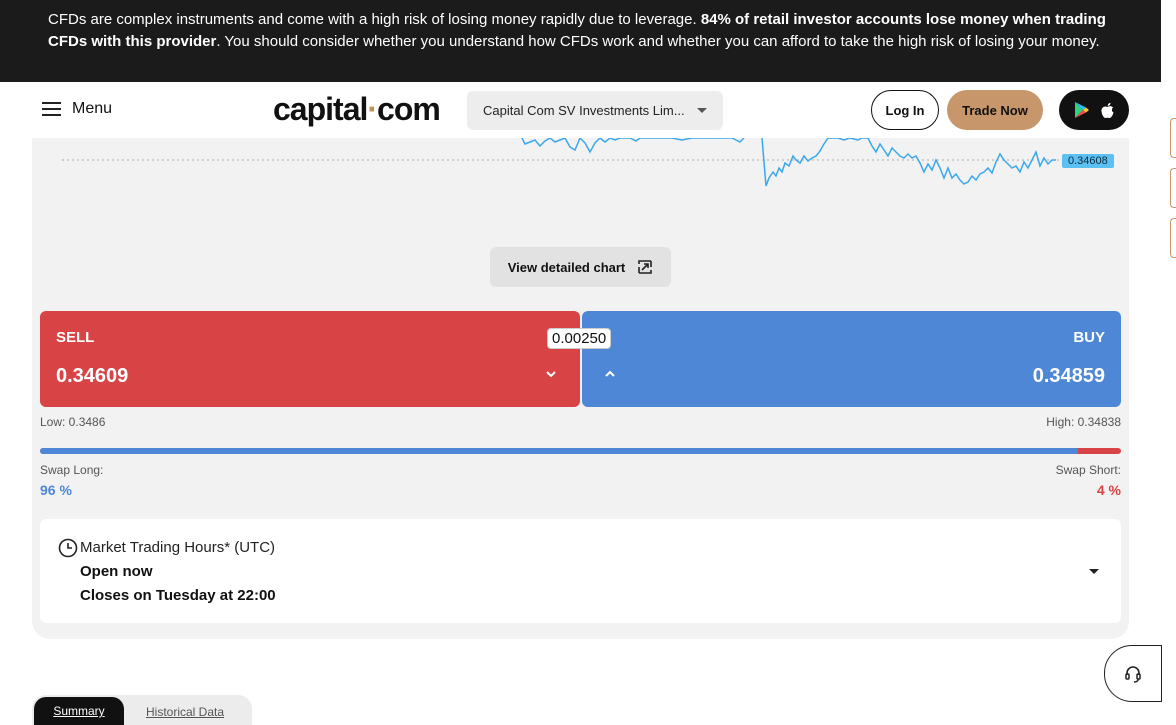 This screenshot has height=725, width=1176. What do you see at coordinates (357, 109) in the screenshot?
I see `capital-com-logo: capital·com` at bounding box center [357, 109].